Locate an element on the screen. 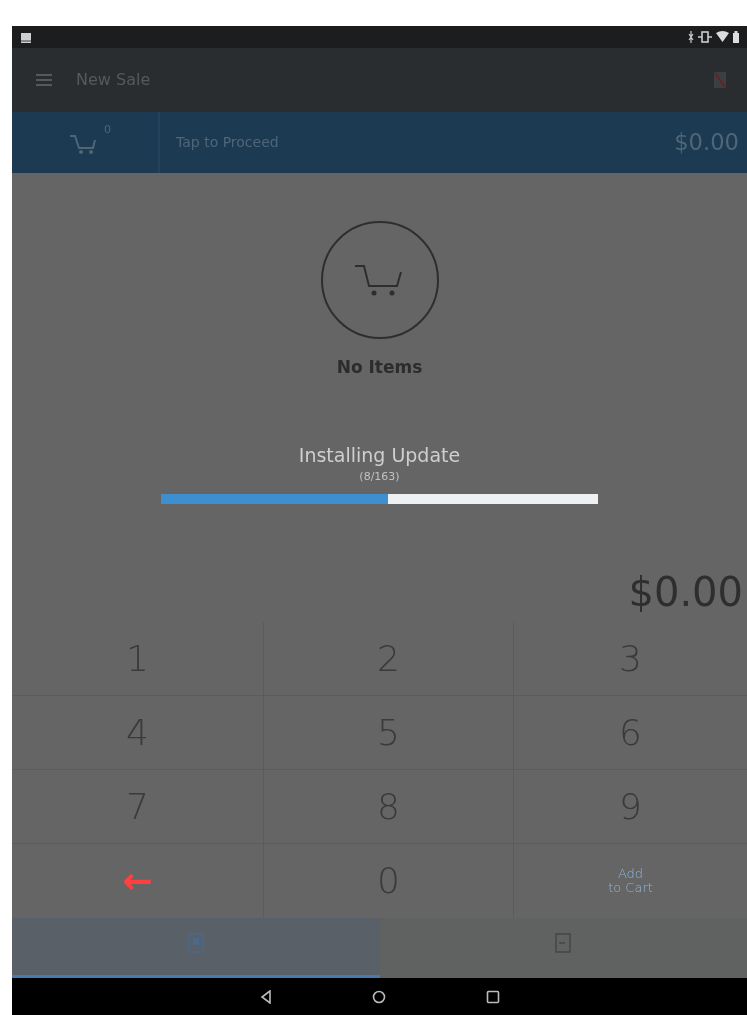  recents-icon is located at coordinates (492, 996).